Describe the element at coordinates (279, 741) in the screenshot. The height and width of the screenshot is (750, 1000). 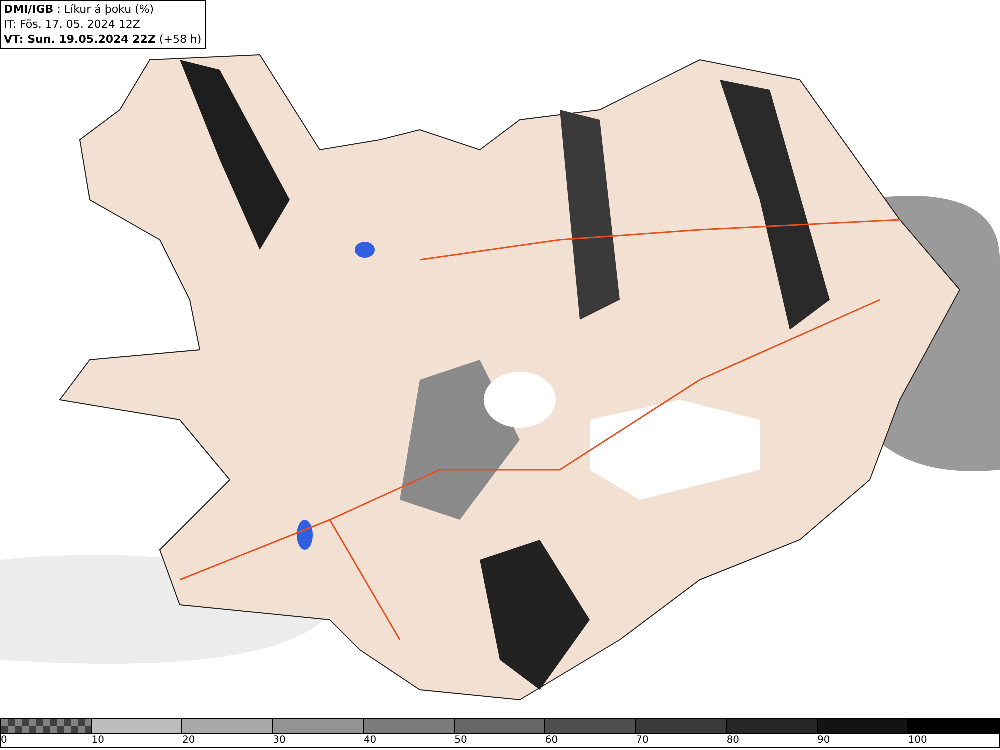
I see `legend-label: 30` at that location.